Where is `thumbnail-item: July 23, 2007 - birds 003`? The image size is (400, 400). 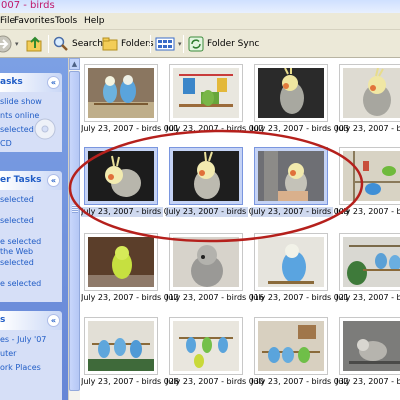
thumbnail-item: July 23, 2007 - birds 003 is located at coordinates (300, 97).